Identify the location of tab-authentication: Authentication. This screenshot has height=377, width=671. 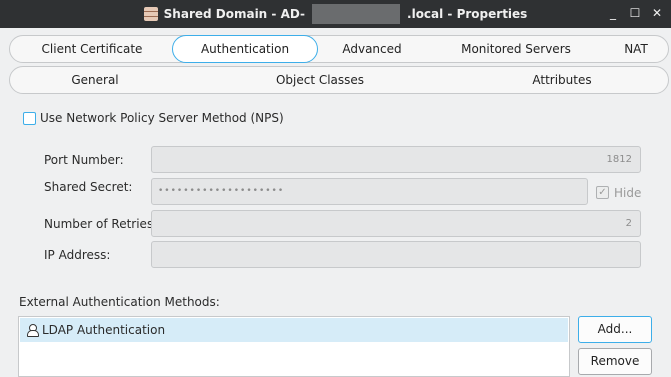
(245, 49).